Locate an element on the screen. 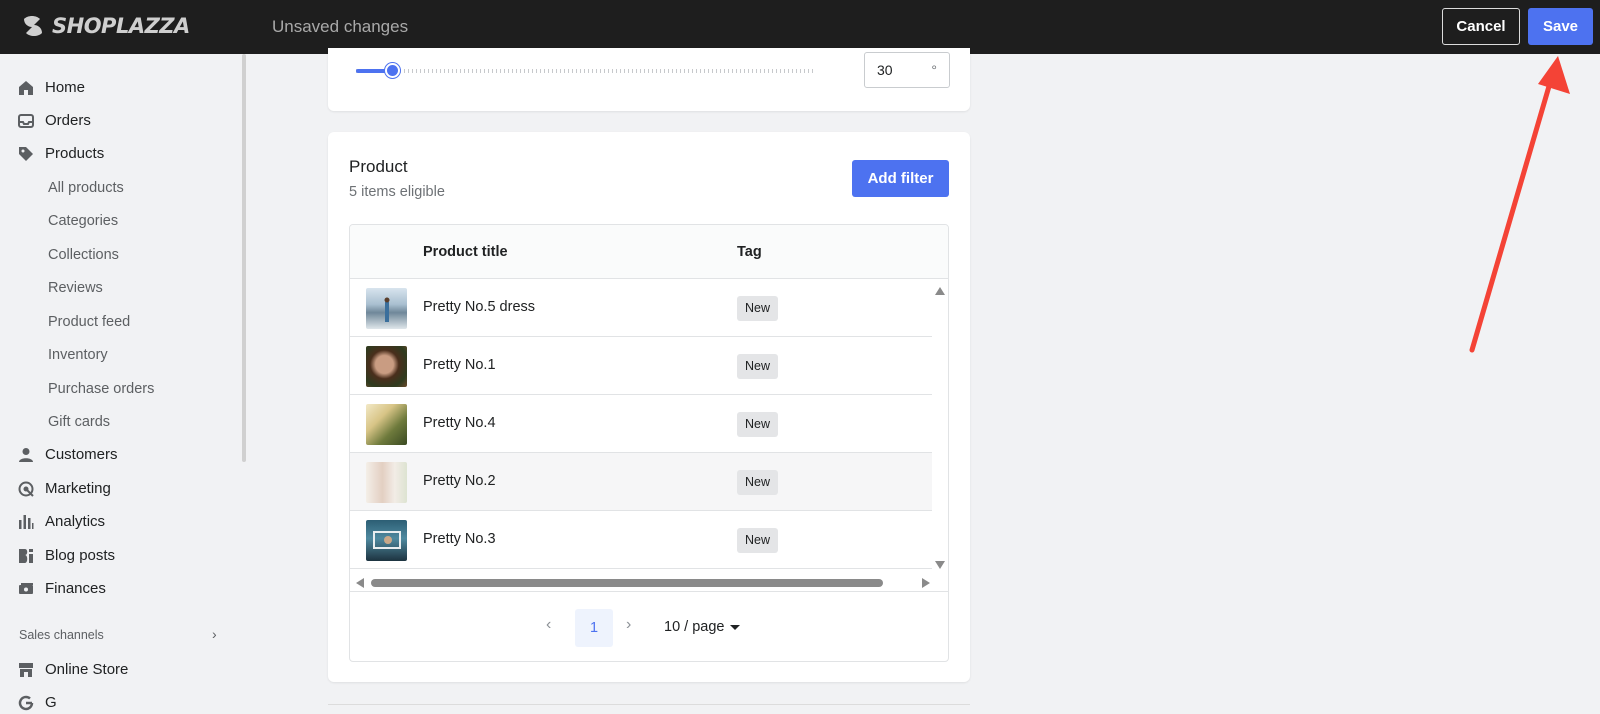 The width and height of the screenshot is (1600, 714). save-button: Save is located at coordinates (1560, 26).